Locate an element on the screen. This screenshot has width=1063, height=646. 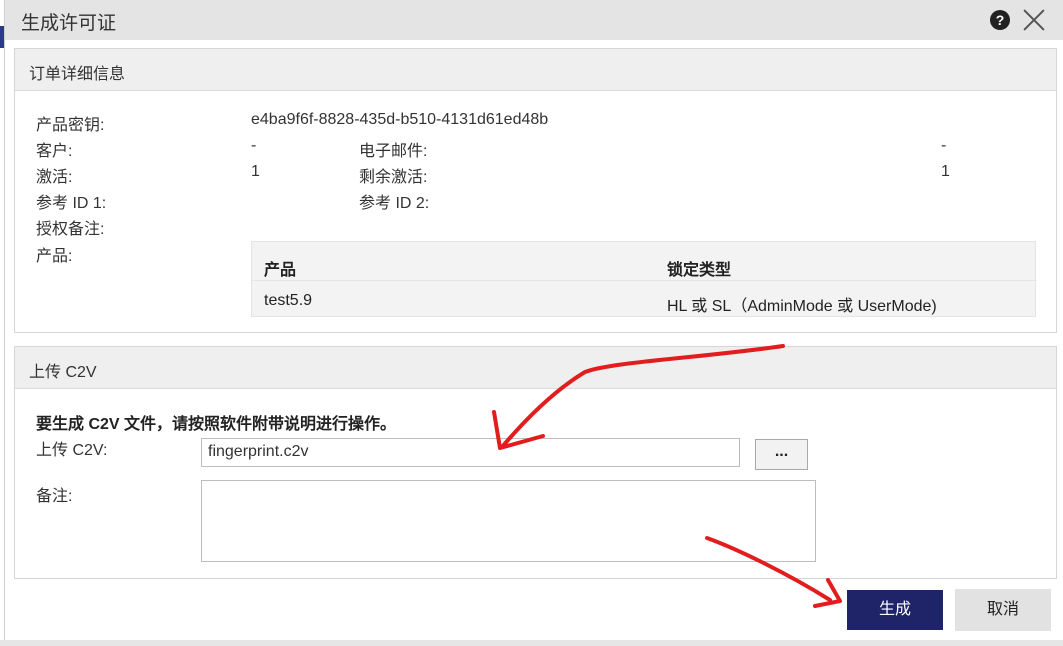
product-key-label: 产品密钥: is located at coordinates (70, 125).